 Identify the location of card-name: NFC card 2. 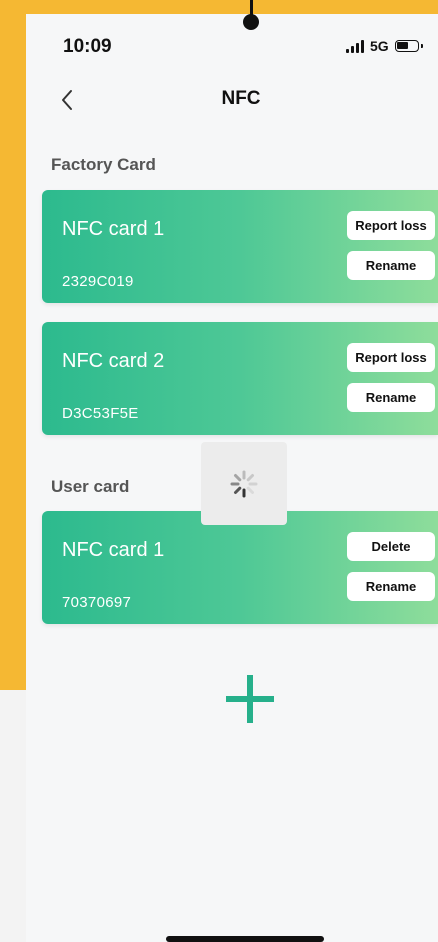
(113, 361).